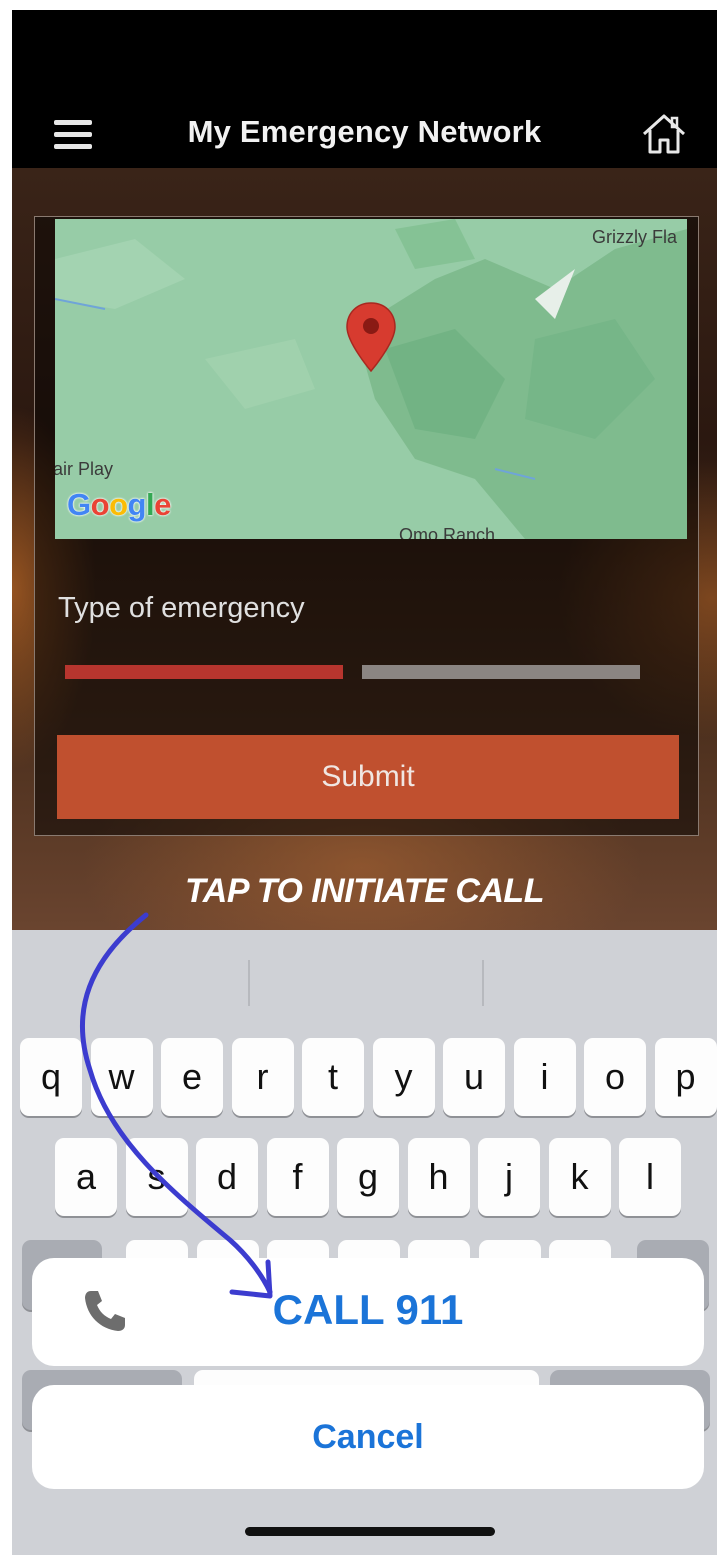 This screenshot has height=1558, width=719. What do you see at coordinates (579, 1177) in the screenshot?
I see `key-k: k` at bounding box center [579, 1177].